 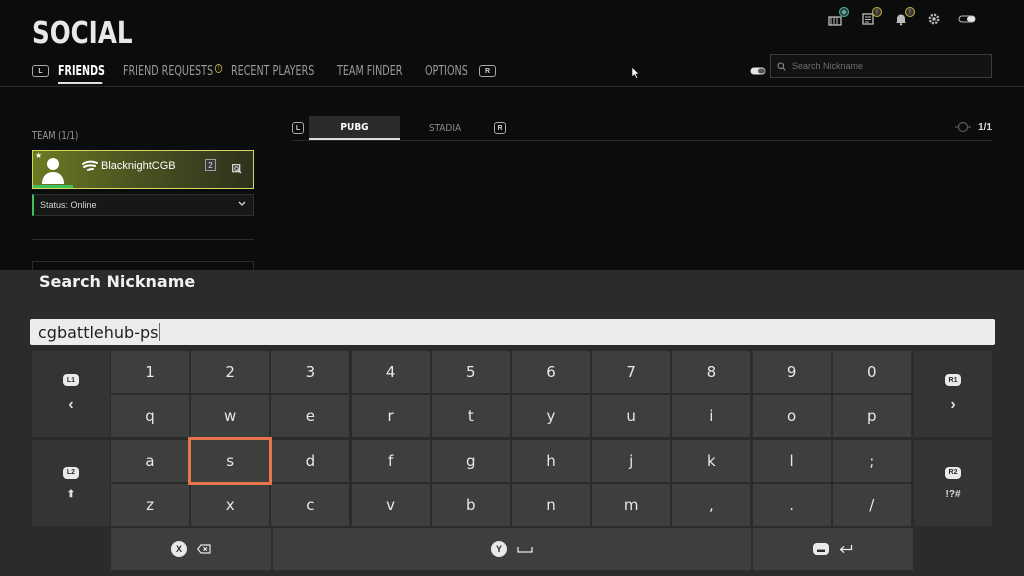 What do you see at coordinates (870, 17) in the screenshot?
I see `news-icon: !` at bounding box center [870, 17].